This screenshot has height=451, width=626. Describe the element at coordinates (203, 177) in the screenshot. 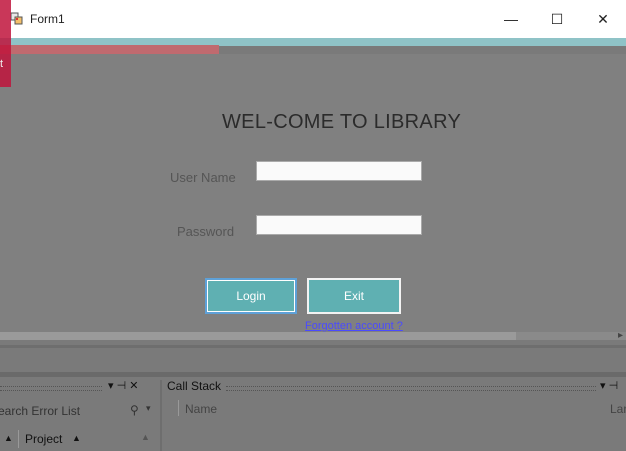

I see `username-label: User Name` at that location.